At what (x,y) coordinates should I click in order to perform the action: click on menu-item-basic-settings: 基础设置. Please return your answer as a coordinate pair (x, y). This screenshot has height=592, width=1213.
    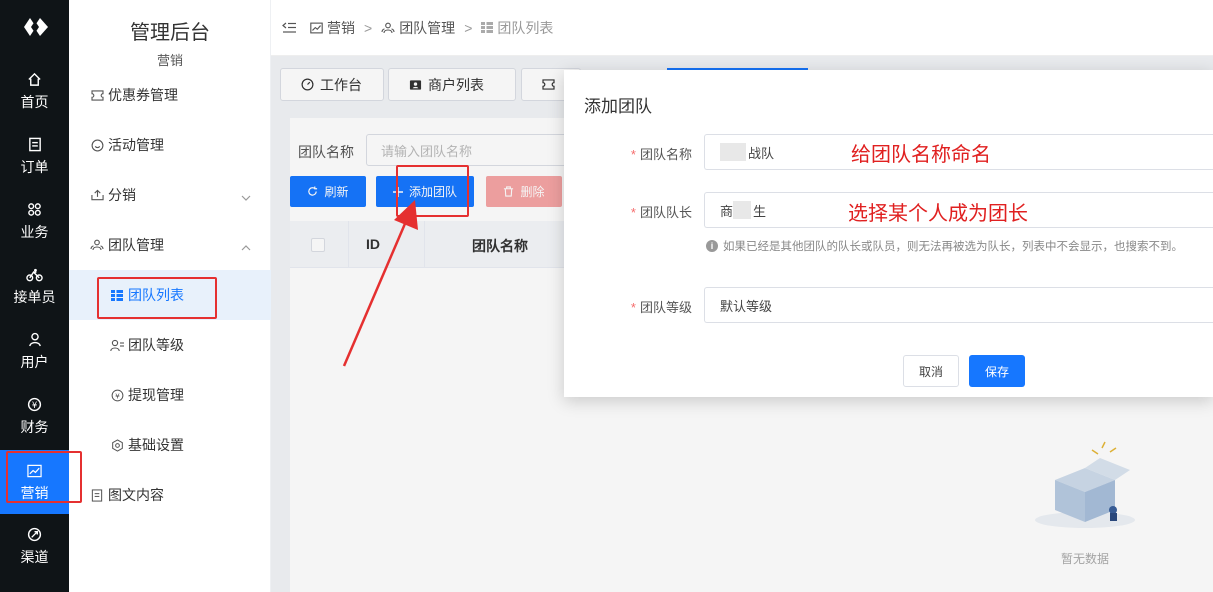
    Looking at the image, I should click on (170, 445).